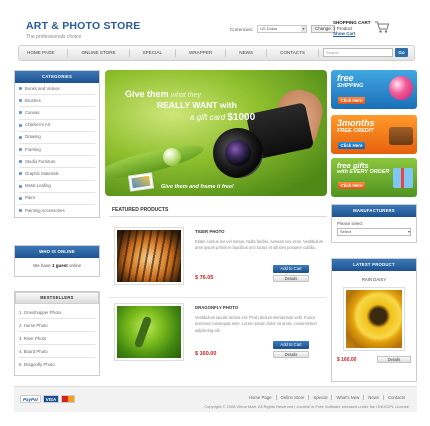 The height and width of the screenshot is (426, 430). I want to click on latest-product-name: RAIN DAISY, so click(374, 279).